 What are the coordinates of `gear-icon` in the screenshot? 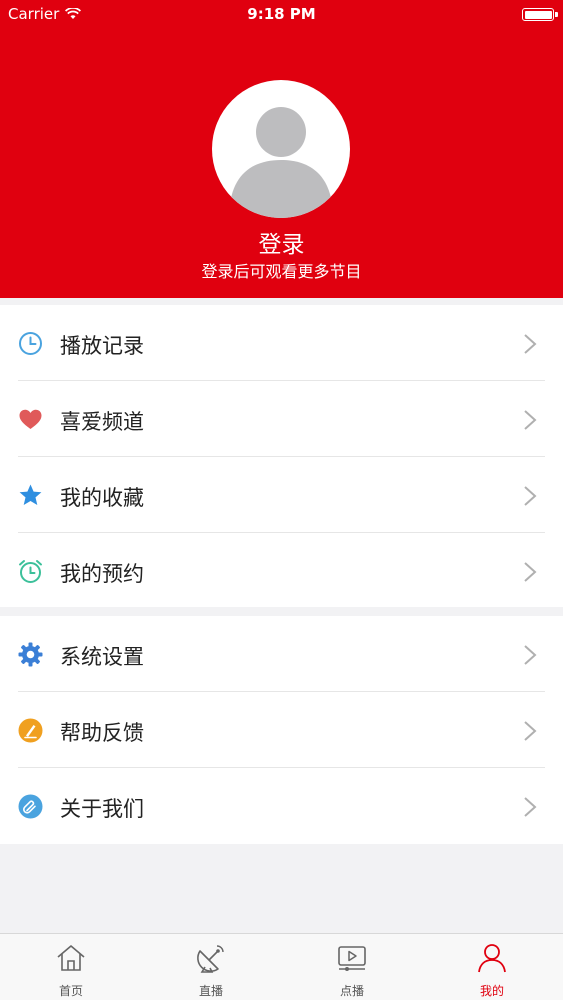 It's located at (30, 654).